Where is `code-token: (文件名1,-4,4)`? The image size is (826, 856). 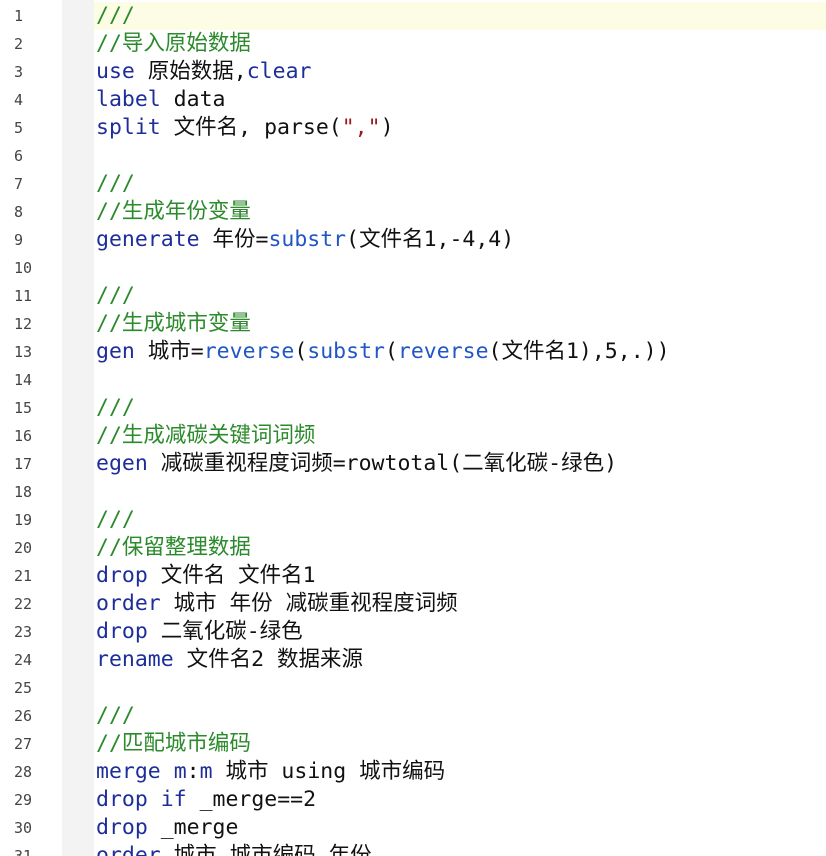
code-token: (文件名1,-4,4) is located at coordinates (430, 239).